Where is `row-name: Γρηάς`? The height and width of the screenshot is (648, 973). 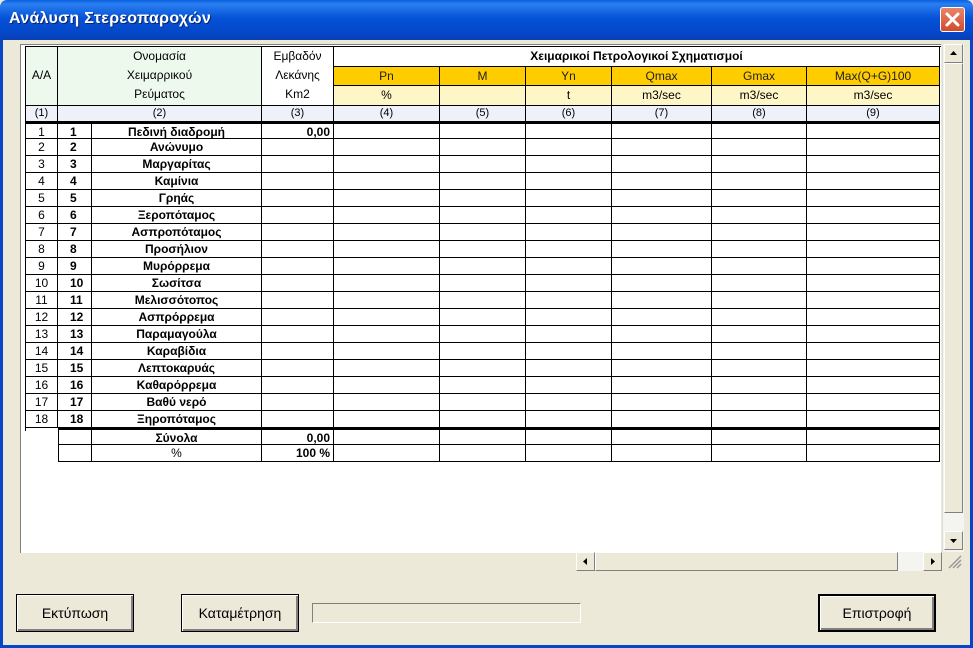
row-name: Γρηάς is located at coordinates (177, 198).